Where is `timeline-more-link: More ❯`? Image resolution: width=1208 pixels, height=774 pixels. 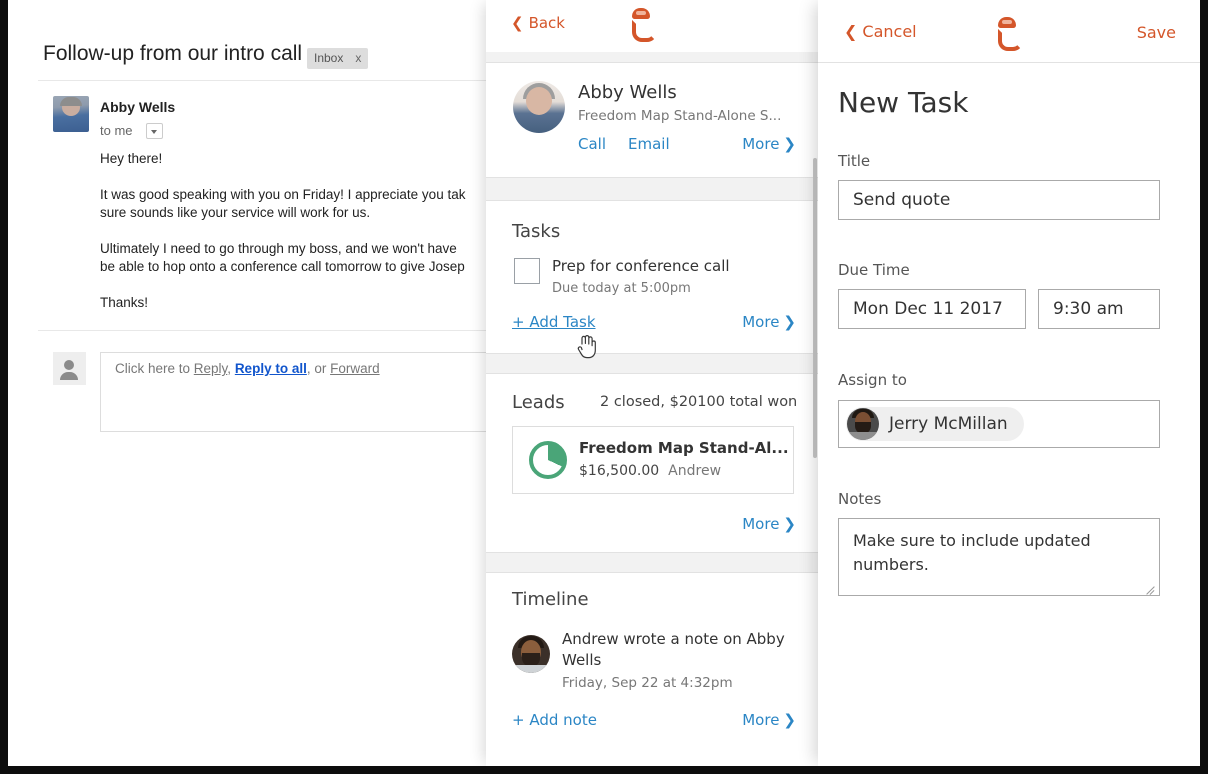
timeline-more-link: More ❯ is located at coordinates (769, 720).